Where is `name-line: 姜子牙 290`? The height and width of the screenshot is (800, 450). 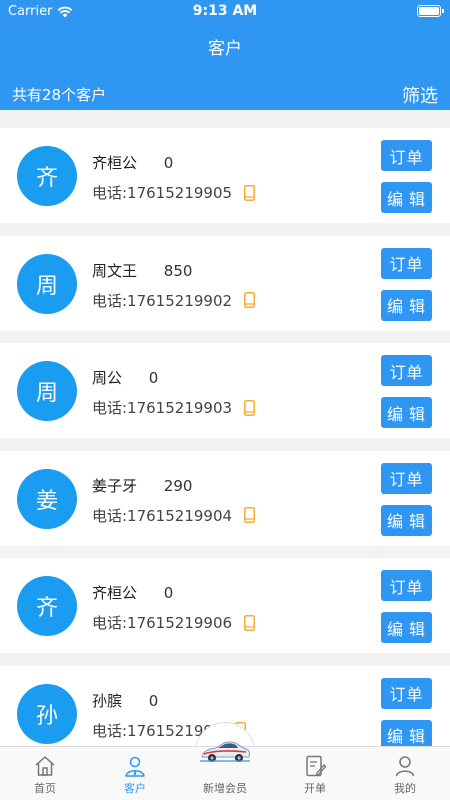
name-line: 姜子牙 290 is located at coordinates (142, 485).